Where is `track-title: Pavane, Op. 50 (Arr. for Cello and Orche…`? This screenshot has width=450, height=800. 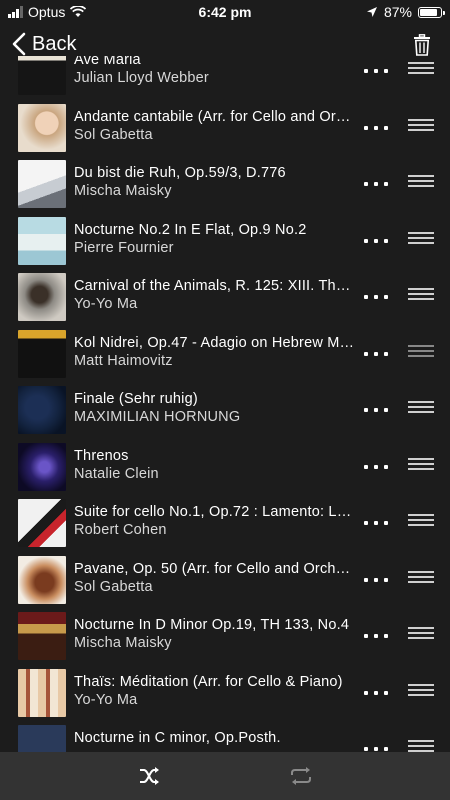
track-title: Pavane, Op. 50 (Arr. for Cello and Orche… is located at coordinates (215, 569).